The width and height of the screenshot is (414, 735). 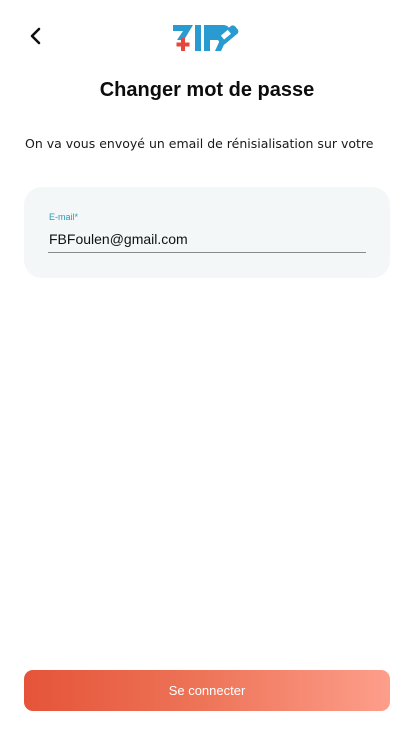 What do you see at coordinates (64, 217) in the screenshot?
I see `email-label: E-mail*` at bounding box center [64, 217].